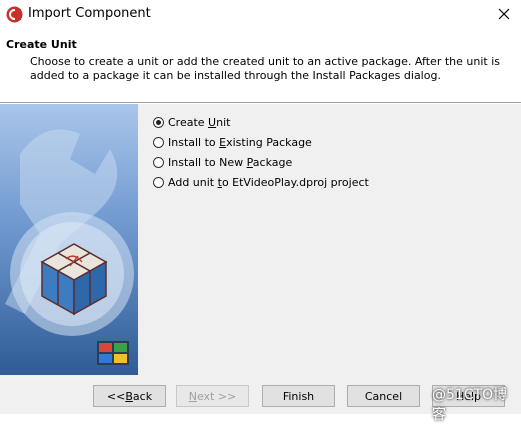 The height and width of the screenshot is (424, 521). I want to click on finish-button: Finish, so click(298, 396).